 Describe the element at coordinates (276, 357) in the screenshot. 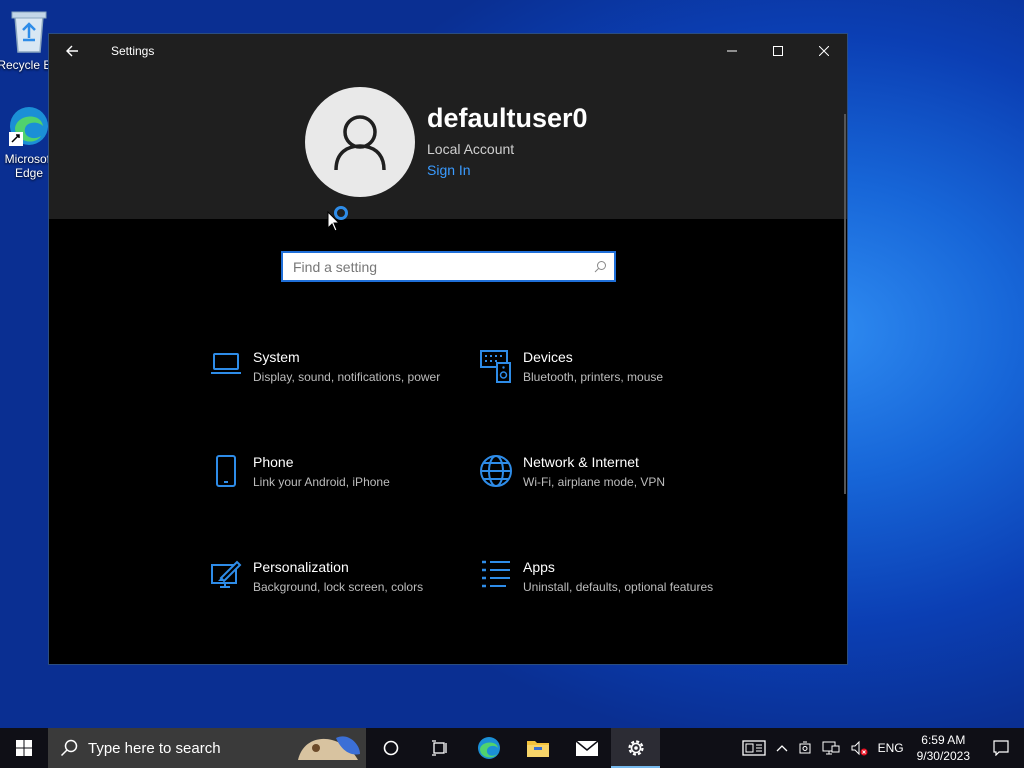

I see `category-title: System` at that location.